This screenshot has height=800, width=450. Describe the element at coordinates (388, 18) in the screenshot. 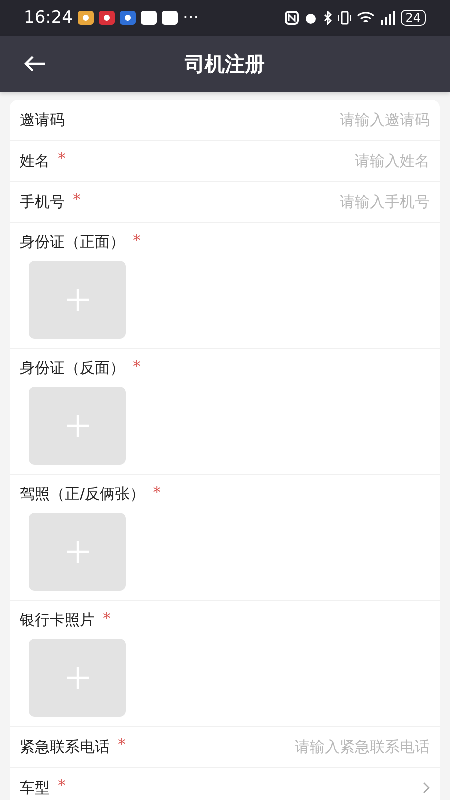

I see `signal-icon` at that location.